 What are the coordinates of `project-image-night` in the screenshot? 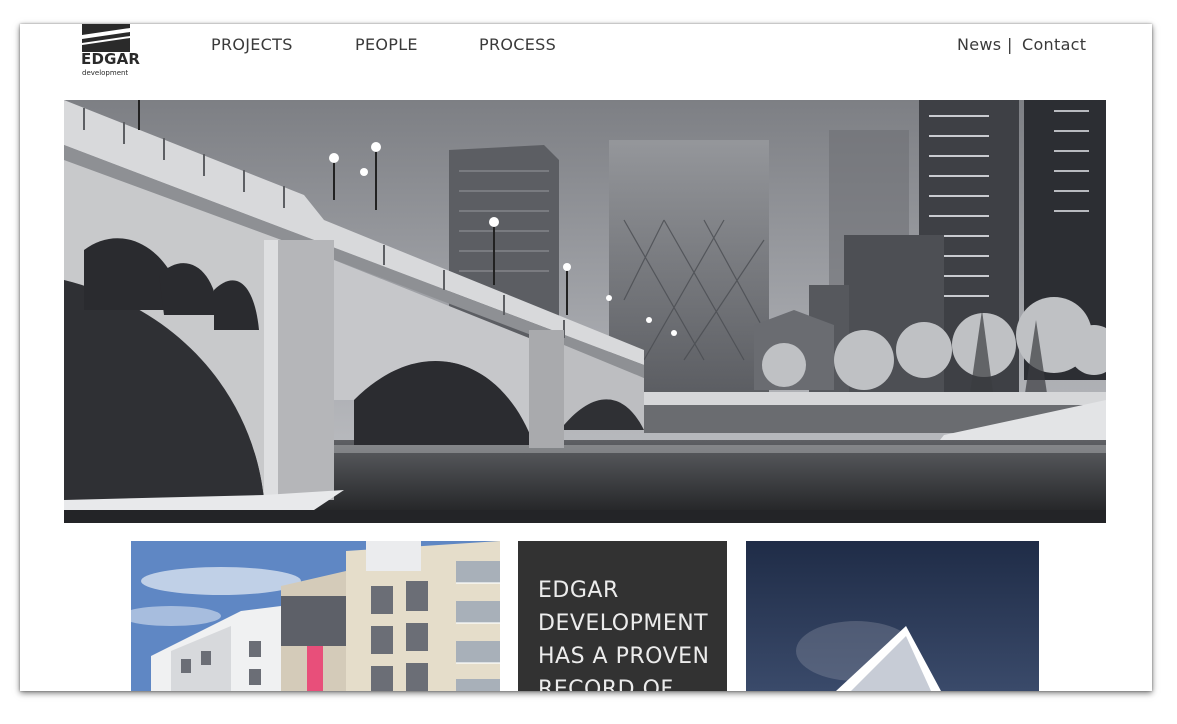 It's located at (892, 616).